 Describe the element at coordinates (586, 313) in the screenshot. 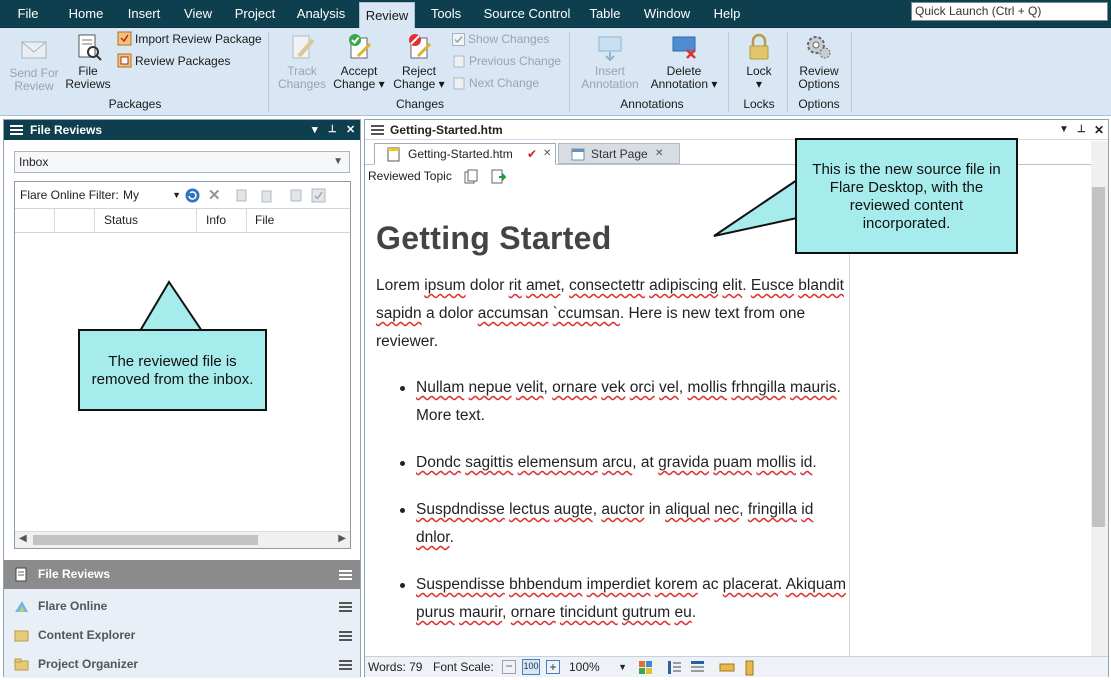

I see `spelling-error-word: `ccumsan` at that location.